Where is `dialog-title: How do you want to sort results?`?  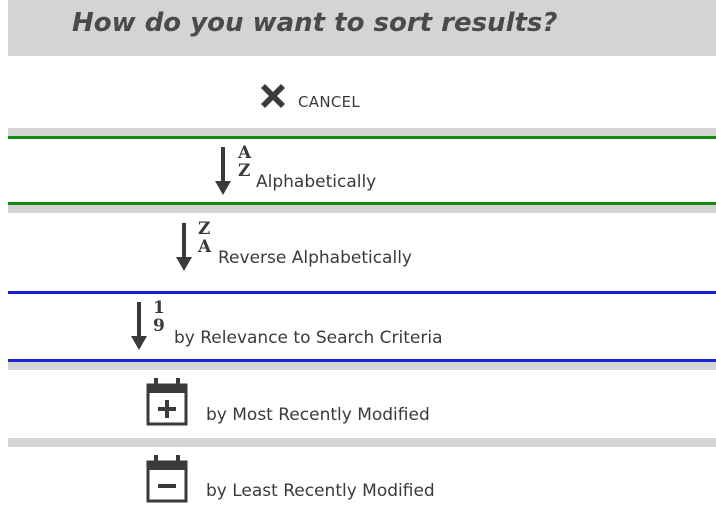 dialog-title: How do you want to sort results? is located at coordinates (315, 23).